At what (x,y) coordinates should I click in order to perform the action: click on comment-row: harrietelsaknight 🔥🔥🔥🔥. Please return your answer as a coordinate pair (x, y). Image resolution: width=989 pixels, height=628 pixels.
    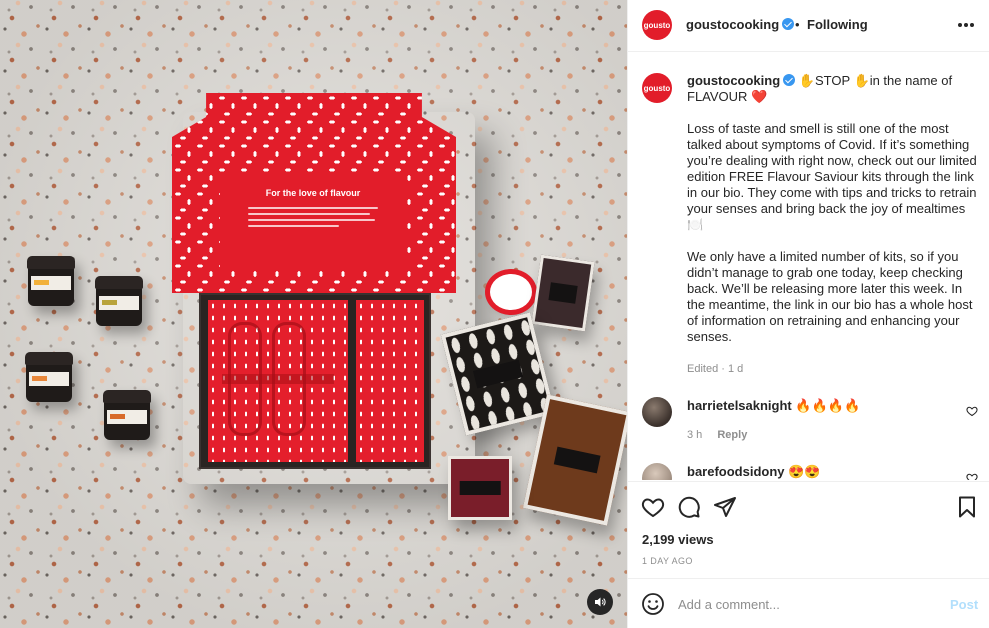
    Looking at the image, I should click on (773, 406).